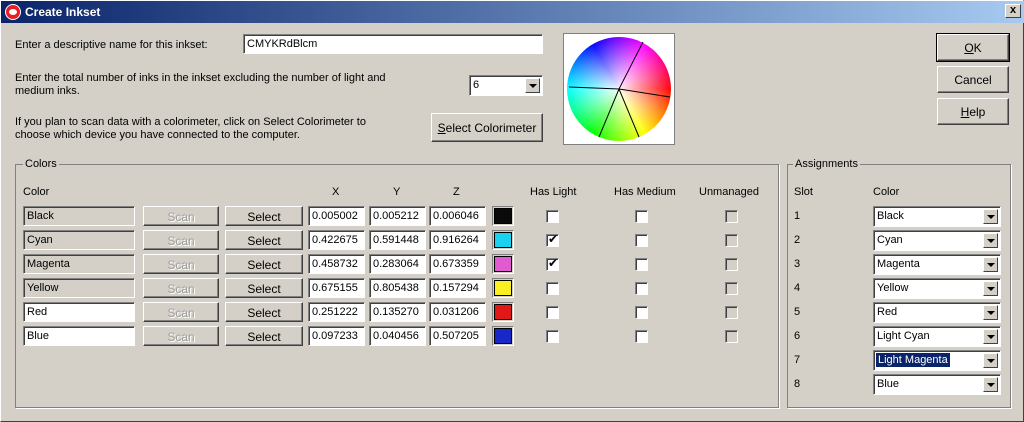  I want to click on slot-color-select: Yellow, so click(937, 288).